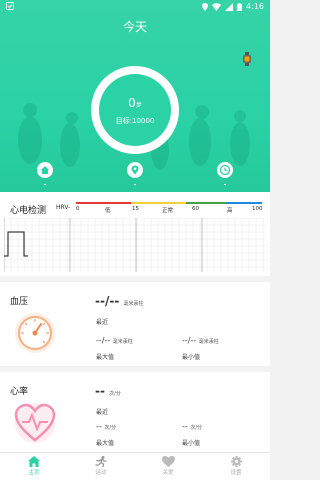 The image size is (320, 480). What do you see at coordinates (236, 473) in the screenshot?
I see `nav-settings-label: 设置` at bounding box center [236, 473].